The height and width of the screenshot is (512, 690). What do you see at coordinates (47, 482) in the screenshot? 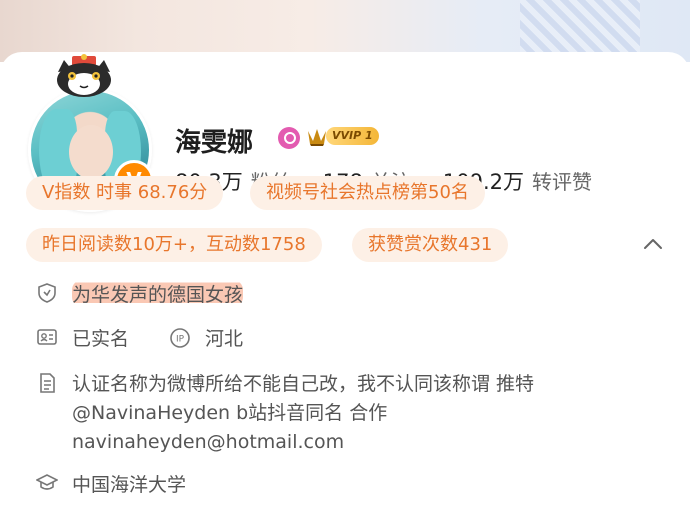
I see `graduation-cap-icon` at bounding box center [47, 482].